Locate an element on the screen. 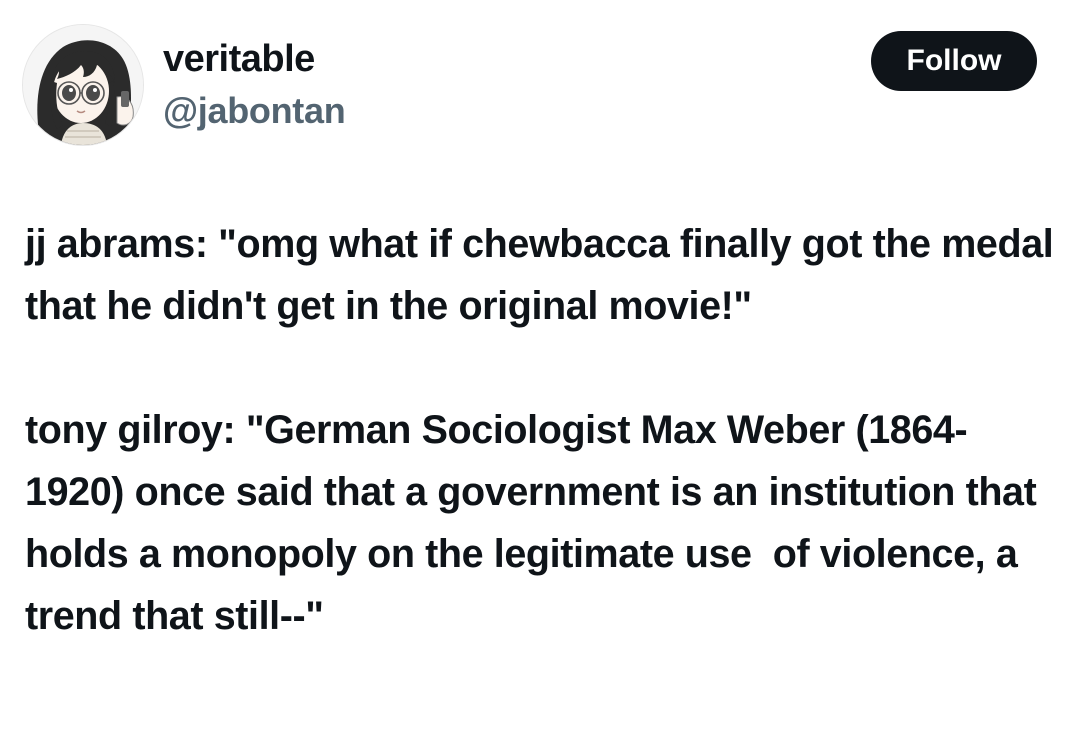 The height and width of the screenshot is (733, 1080). user-handle: @jabontan is located at coordinates (254, 111).